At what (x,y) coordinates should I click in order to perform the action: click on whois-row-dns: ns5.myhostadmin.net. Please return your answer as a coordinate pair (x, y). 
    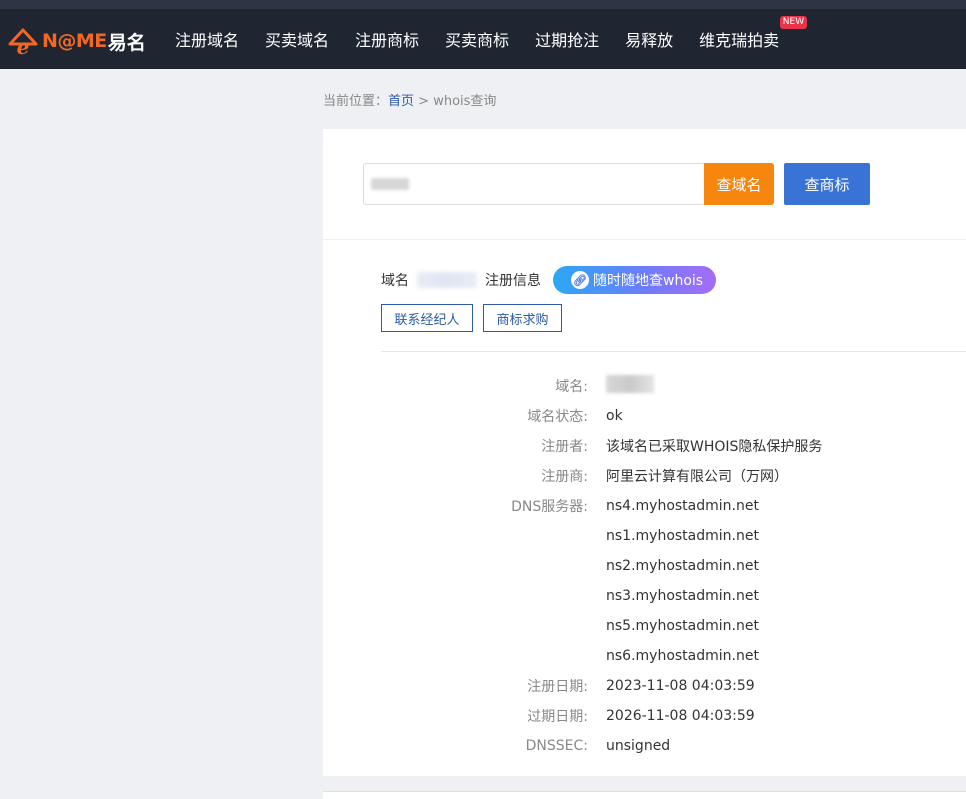
    Looking at the image, I should click on (644, 626).